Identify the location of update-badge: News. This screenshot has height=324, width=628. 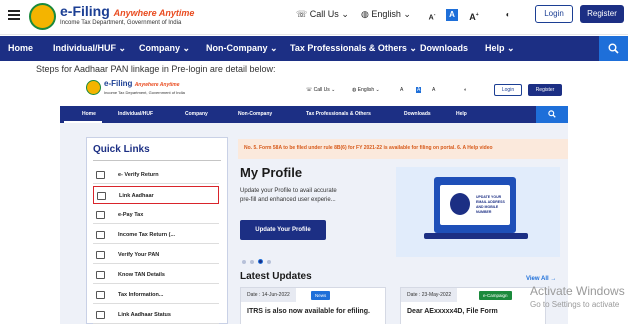
(321, 295).